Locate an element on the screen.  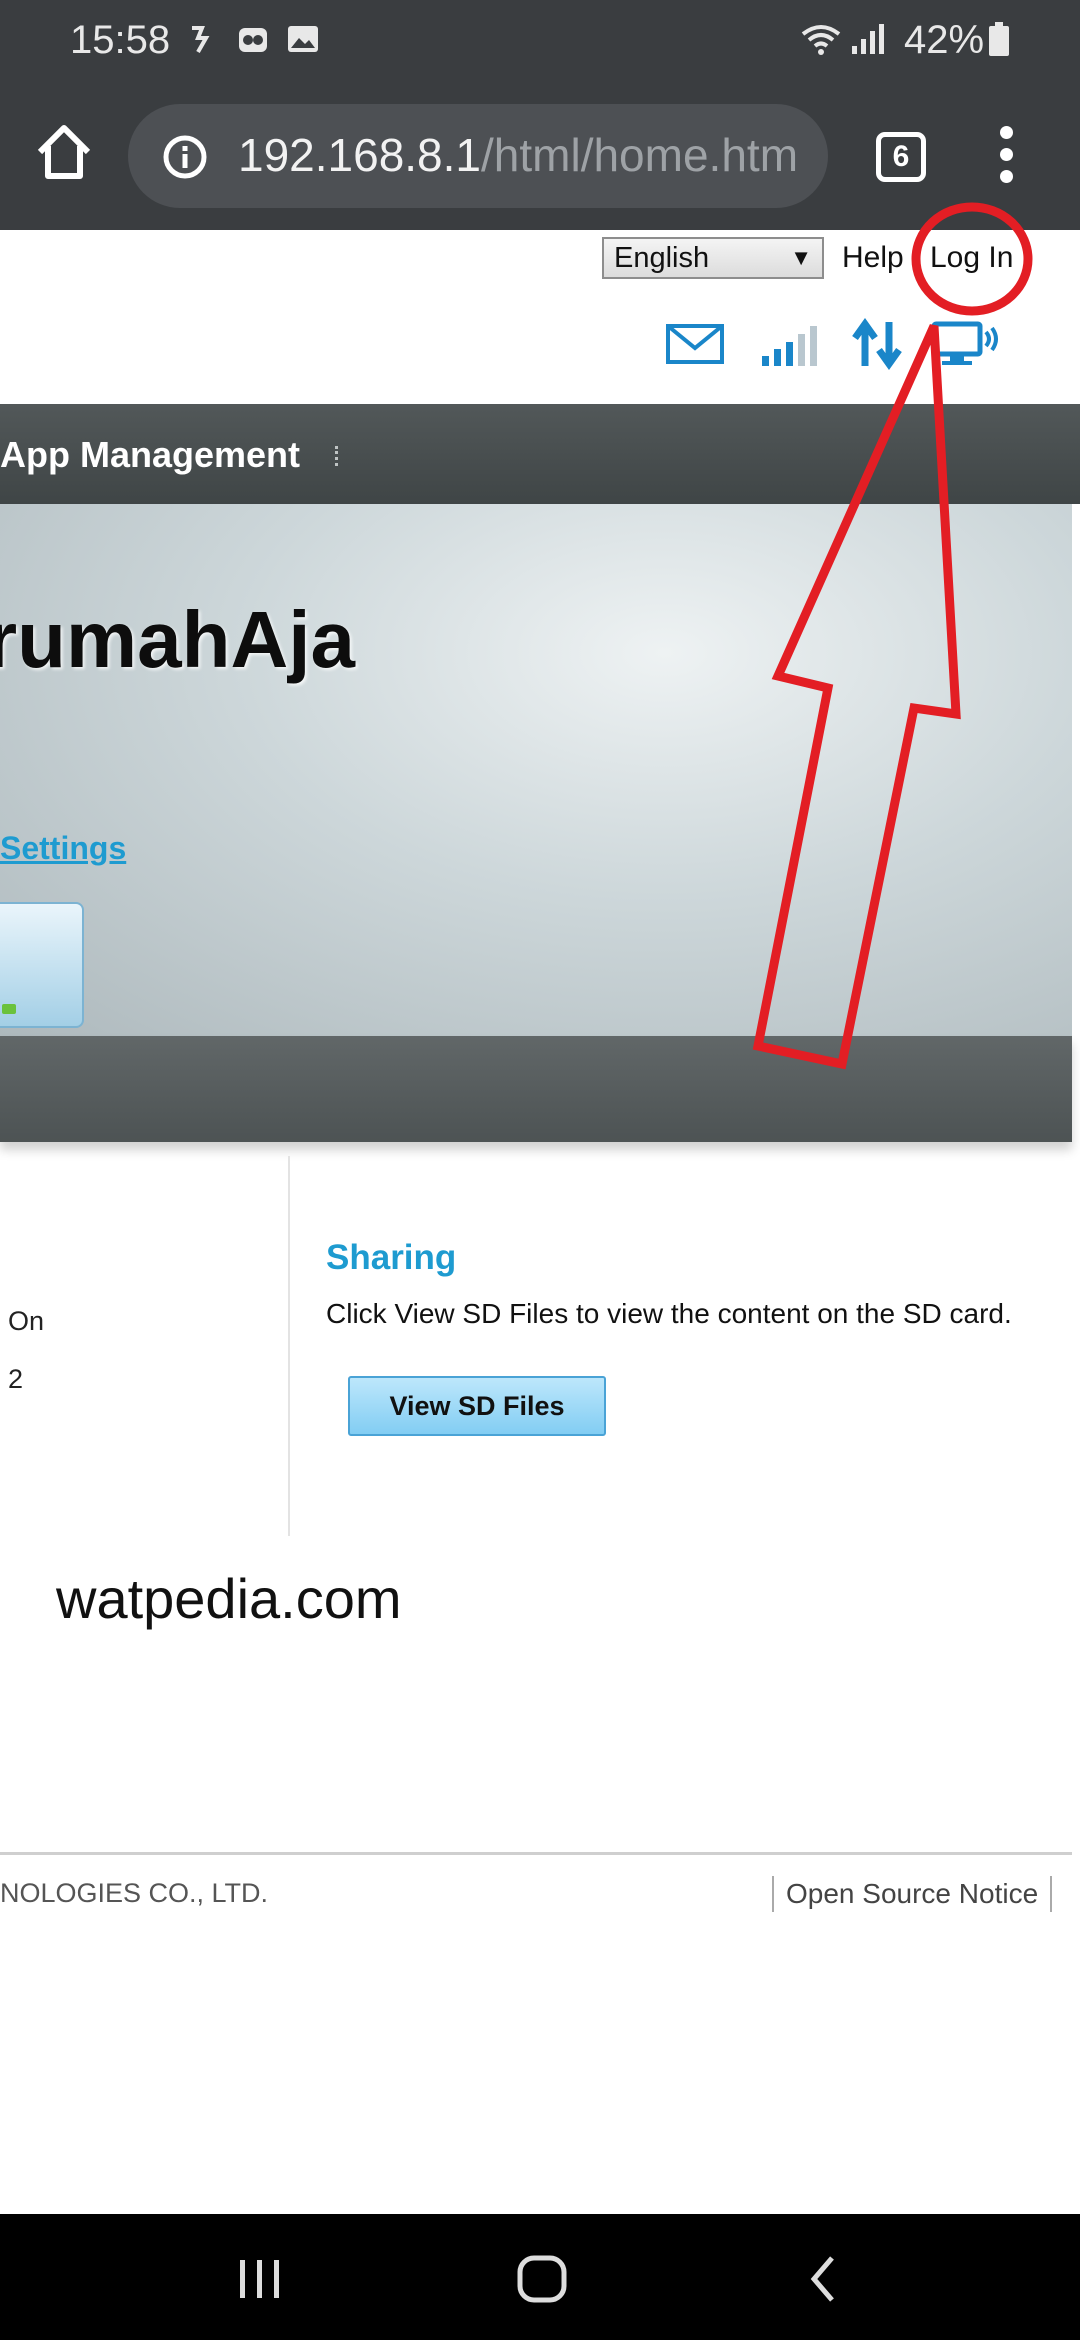
signal-icon is located at coordinates (868, 39).